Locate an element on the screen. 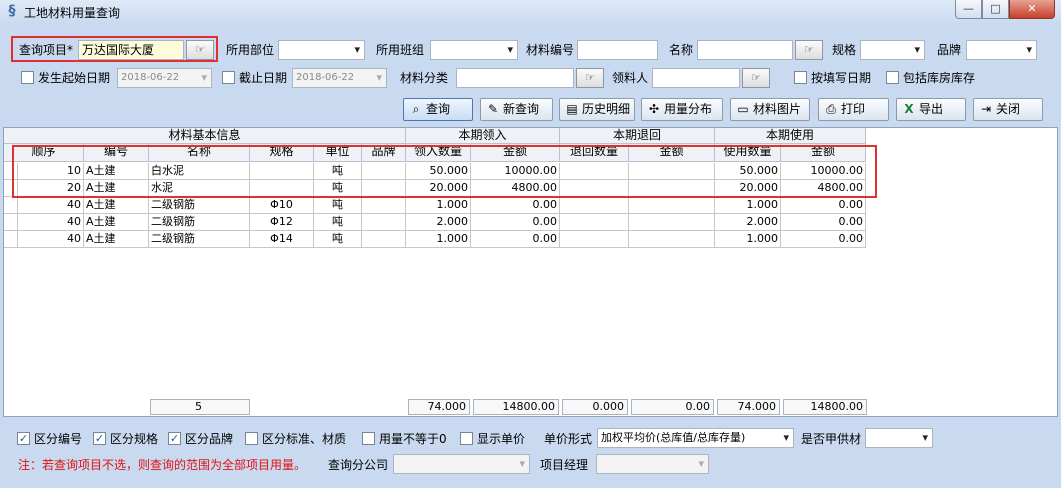  history-button: ▤ 历史明细 is located at coordinates (597, 109).